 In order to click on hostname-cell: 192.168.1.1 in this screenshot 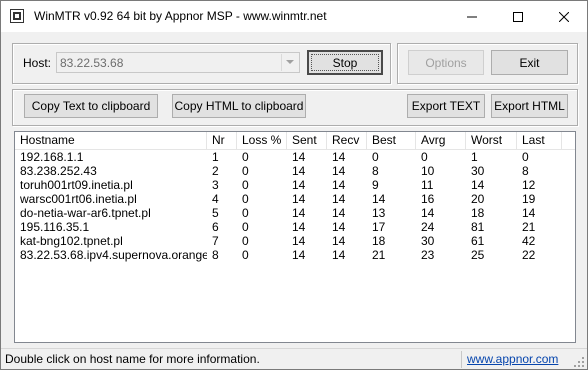, I will do `click(111, 157)`.